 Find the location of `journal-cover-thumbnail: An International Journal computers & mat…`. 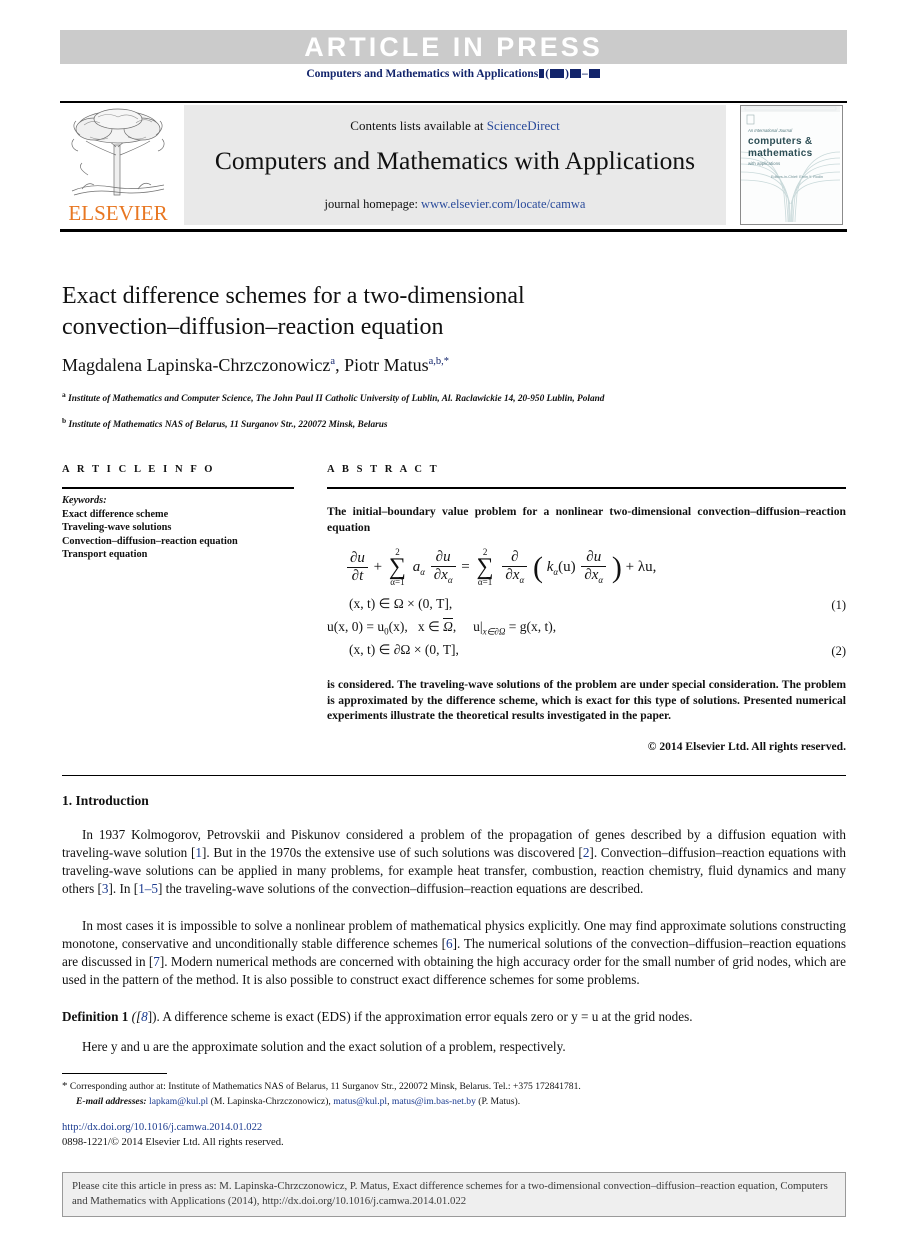

journal-cover-thumbnail: An International Journal computers & mat… is located at coordinates (791, 165).